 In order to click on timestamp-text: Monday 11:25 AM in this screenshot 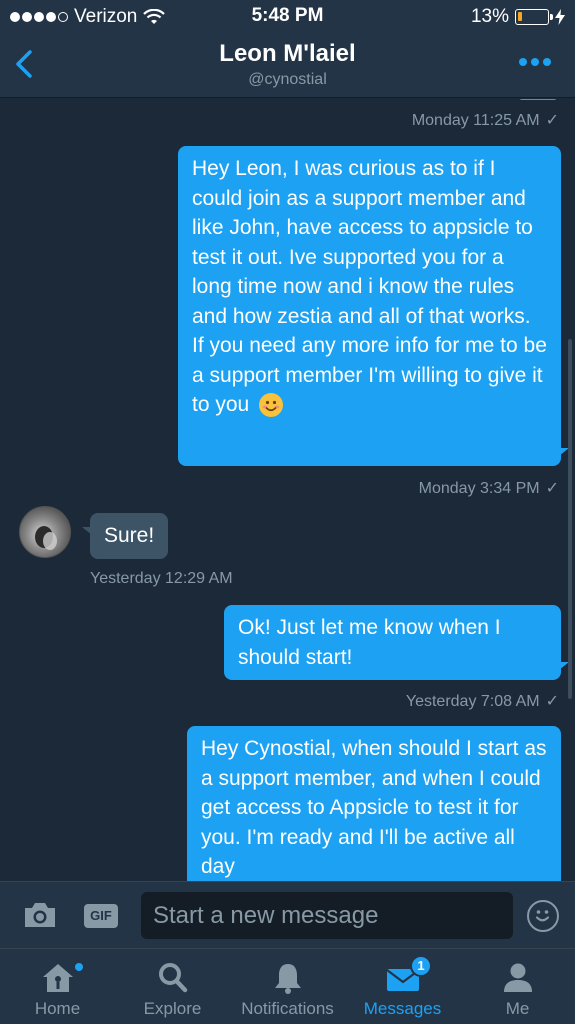, I will do `click(475, 120)`.